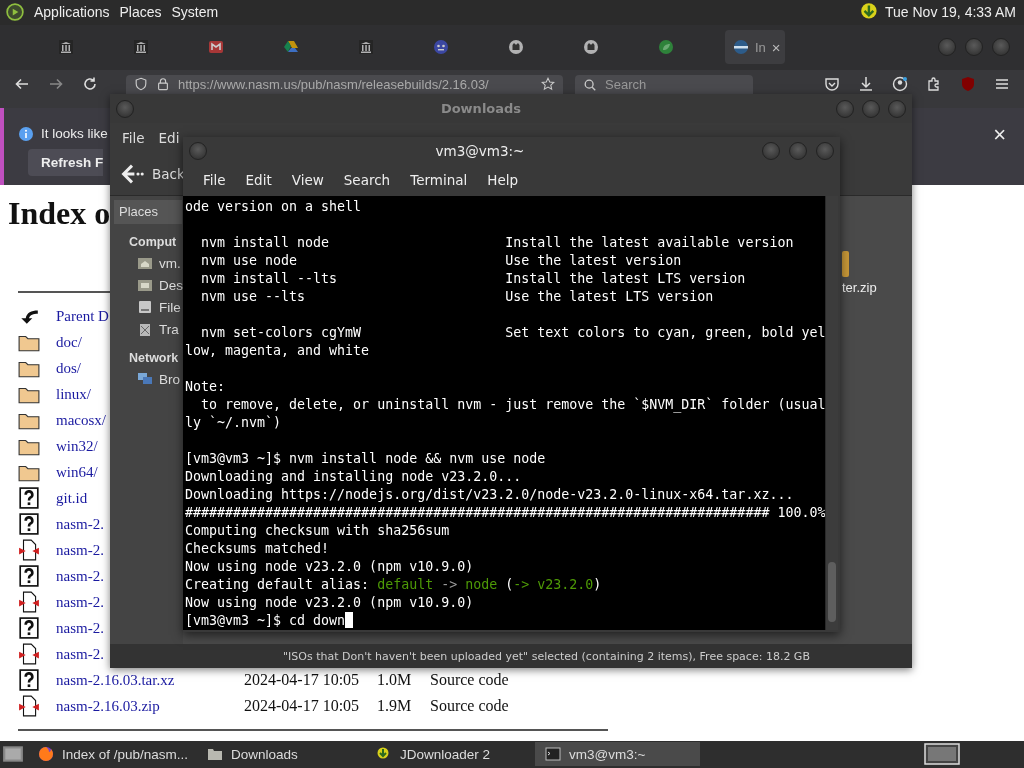 This screenshot has height=768, width=1024. Describe the element at coordinates (516, 47) in the screenshot. I see `cat-icon` at that location.